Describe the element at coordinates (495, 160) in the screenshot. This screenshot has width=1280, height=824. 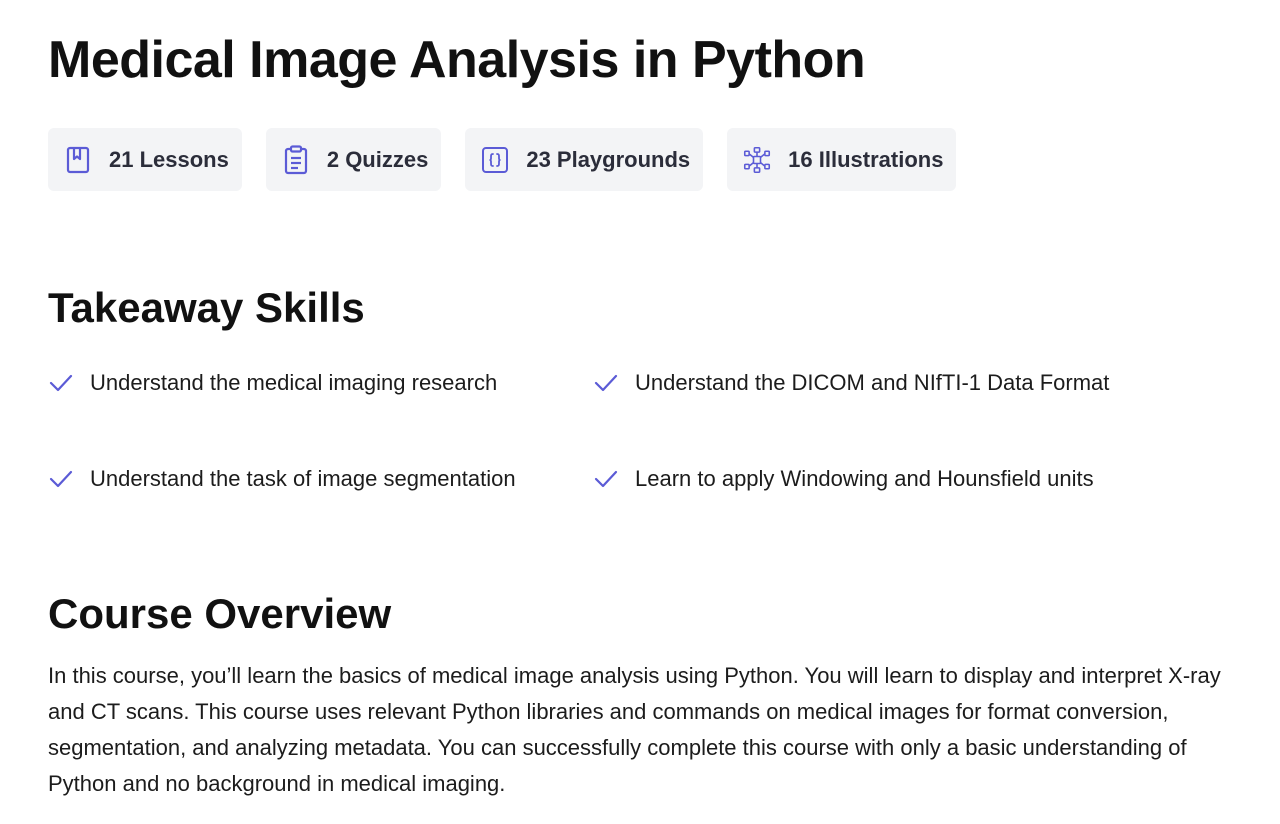
I see `code-braces-icon` at that location.